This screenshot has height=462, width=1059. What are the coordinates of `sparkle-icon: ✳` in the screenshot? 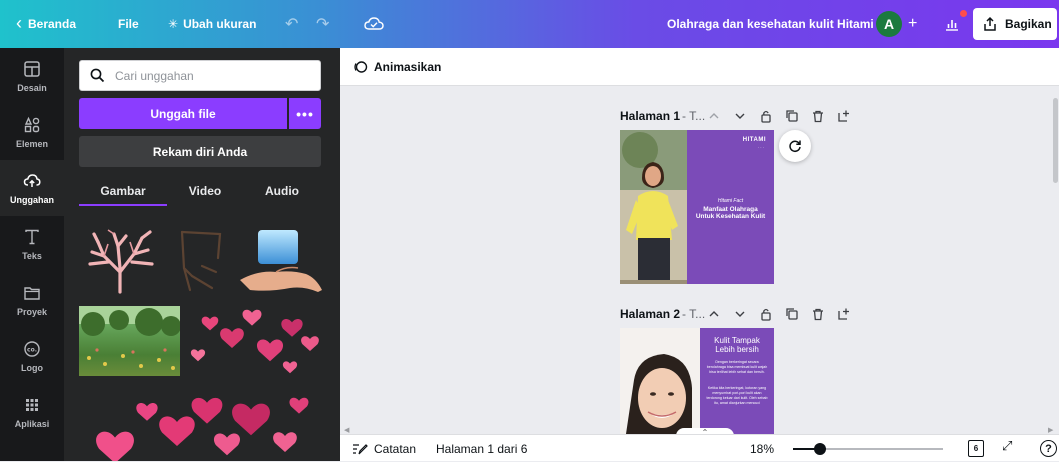 It's located at (173, 24).